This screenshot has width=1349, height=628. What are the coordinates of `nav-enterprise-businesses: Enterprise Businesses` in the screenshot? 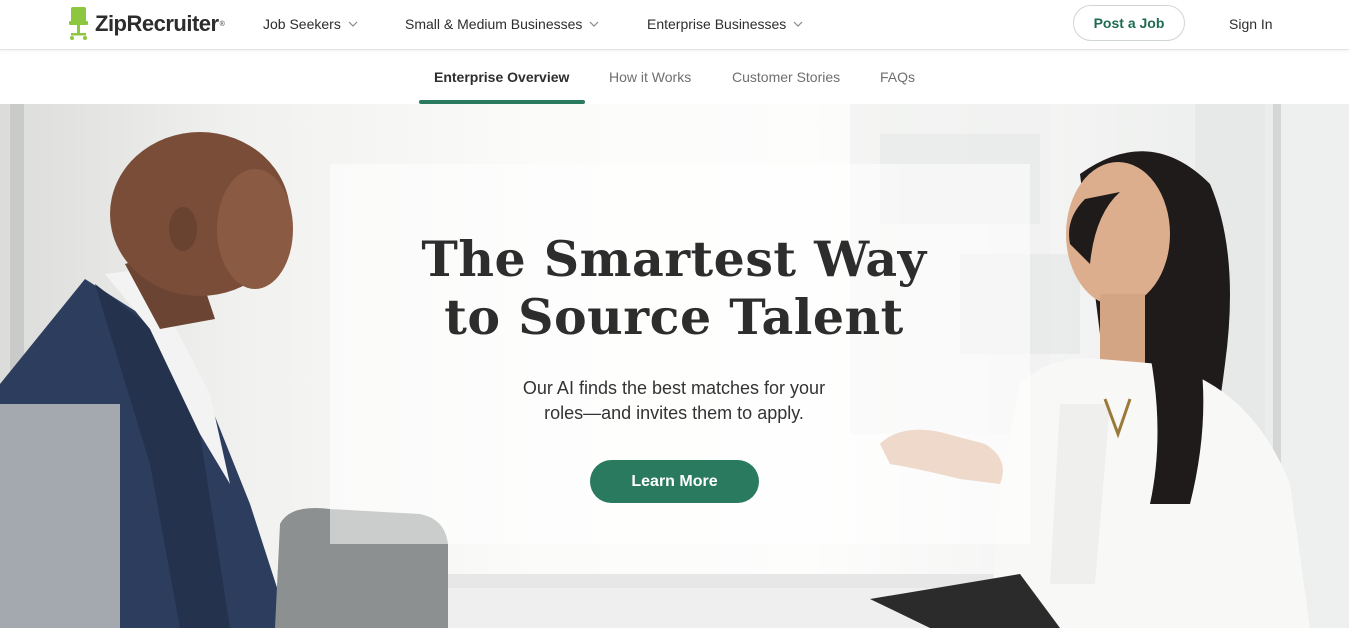 It's located at (725, 24).